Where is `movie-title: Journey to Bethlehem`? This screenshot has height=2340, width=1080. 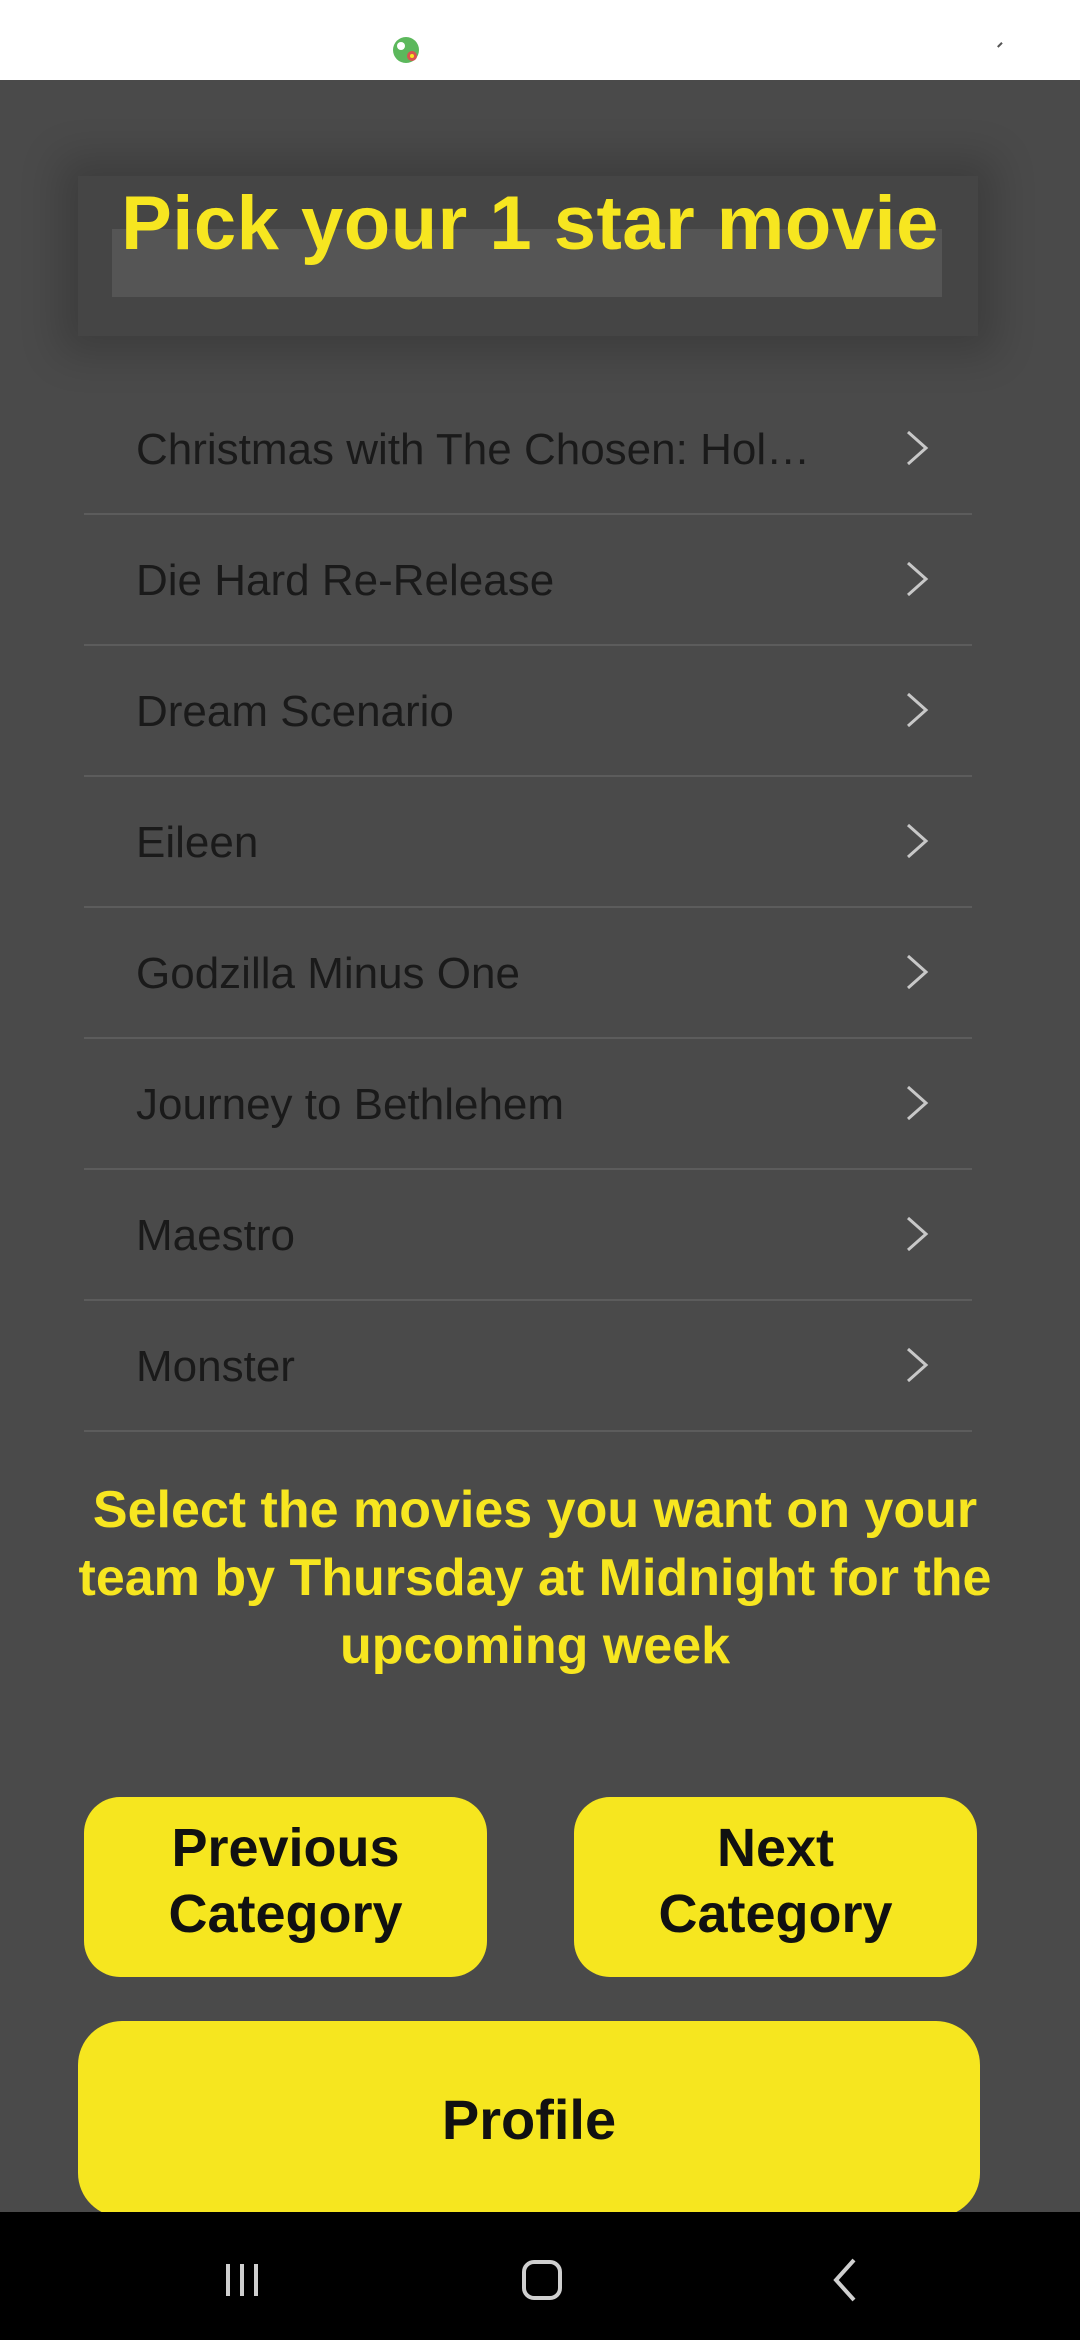 movie-title: Journey to Bethlehem is located at coordinates (350, 1104).